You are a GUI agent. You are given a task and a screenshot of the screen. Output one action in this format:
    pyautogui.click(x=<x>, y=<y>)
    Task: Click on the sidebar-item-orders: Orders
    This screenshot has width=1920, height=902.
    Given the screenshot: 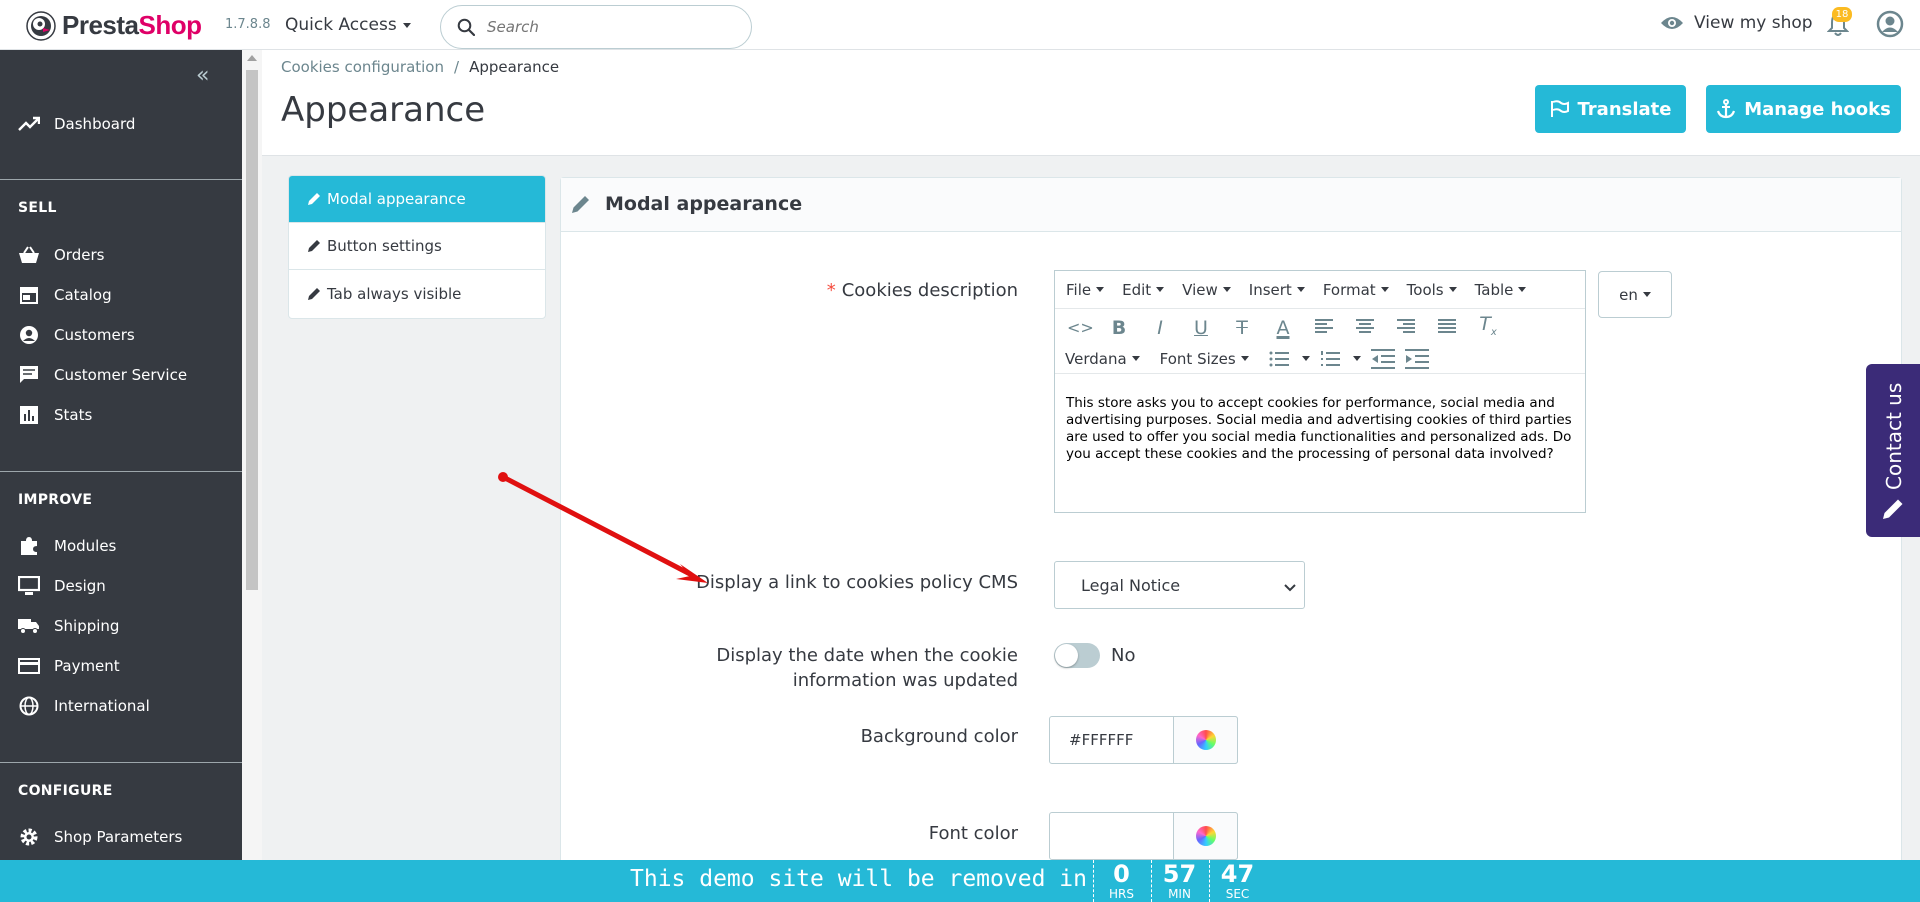 What is the action you would take?
    pyautogui.click(x=121, y=255)
    